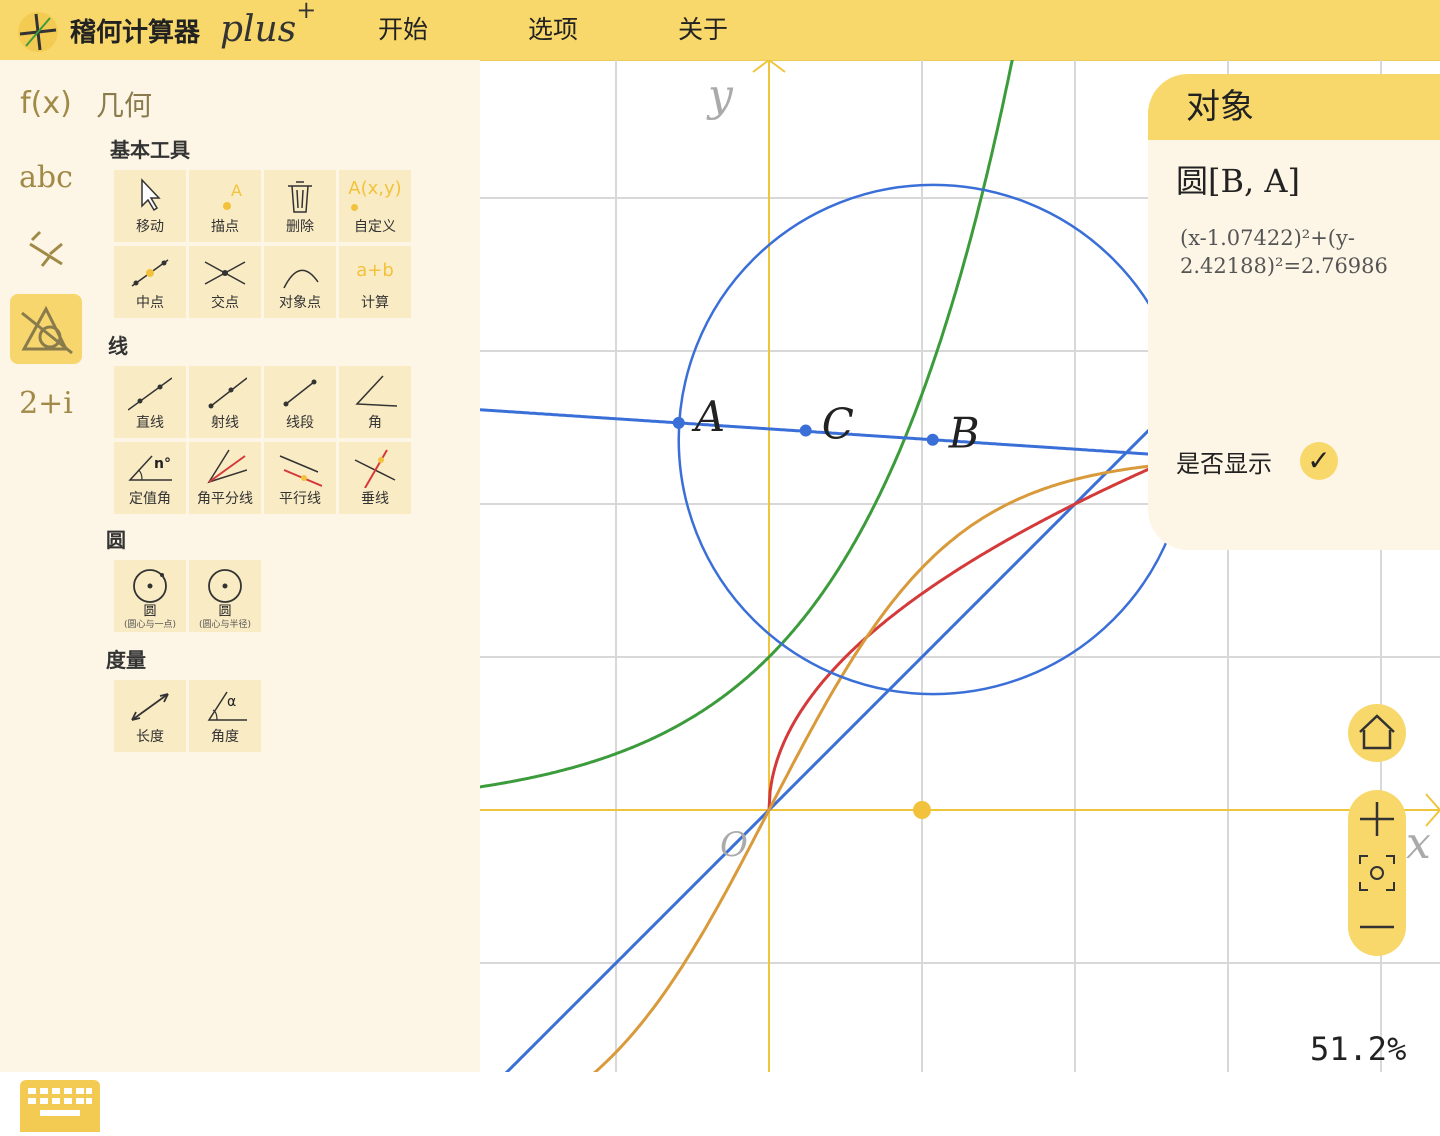  I want to click on show-checkbox: ✓, so click(1319, 461).